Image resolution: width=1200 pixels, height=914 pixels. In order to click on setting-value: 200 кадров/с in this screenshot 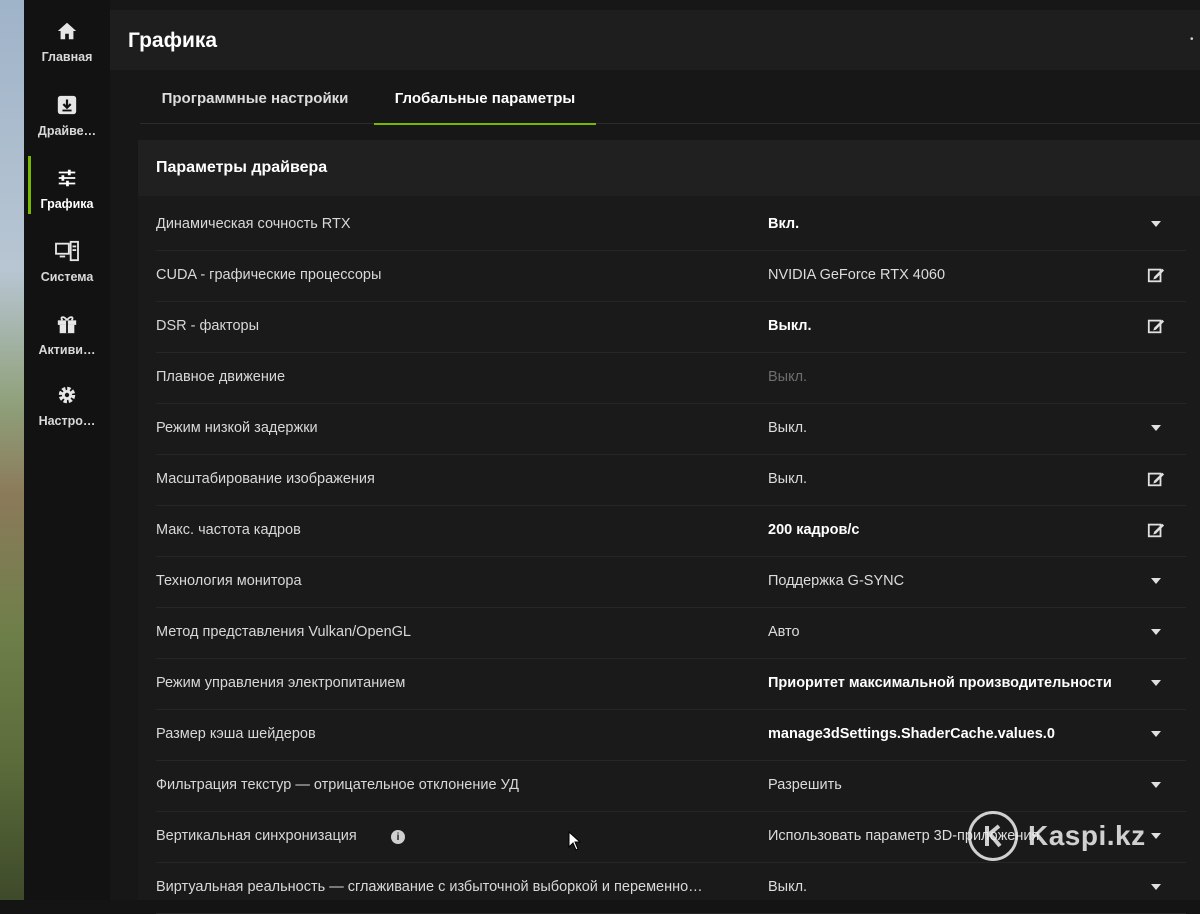, I will do `click(814, 530)`.